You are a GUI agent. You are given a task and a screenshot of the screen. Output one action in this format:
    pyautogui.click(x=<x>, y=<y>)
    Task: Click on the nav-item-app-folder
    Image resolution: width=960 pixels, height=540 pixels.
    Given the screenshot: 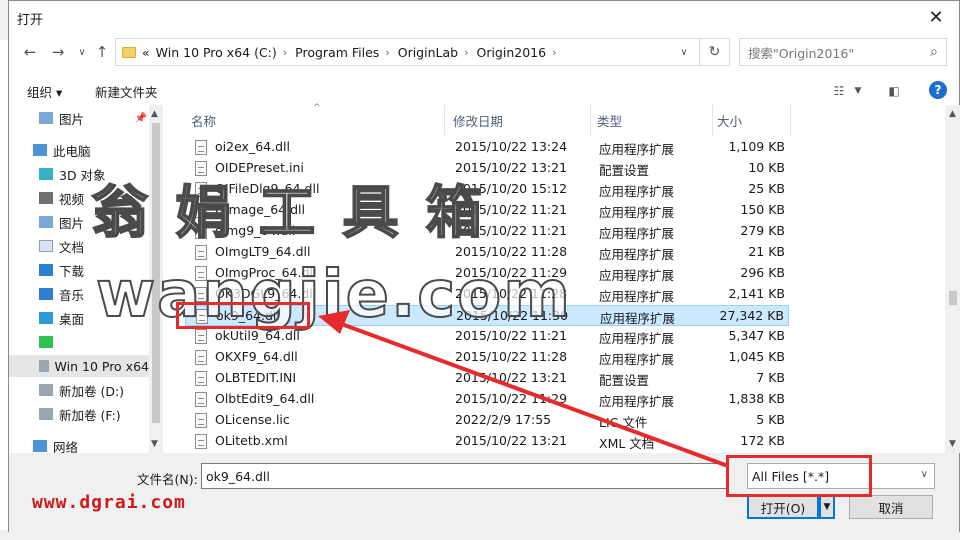 What is the action you would take?
    pyautogui.click(x=79, y=342)
    